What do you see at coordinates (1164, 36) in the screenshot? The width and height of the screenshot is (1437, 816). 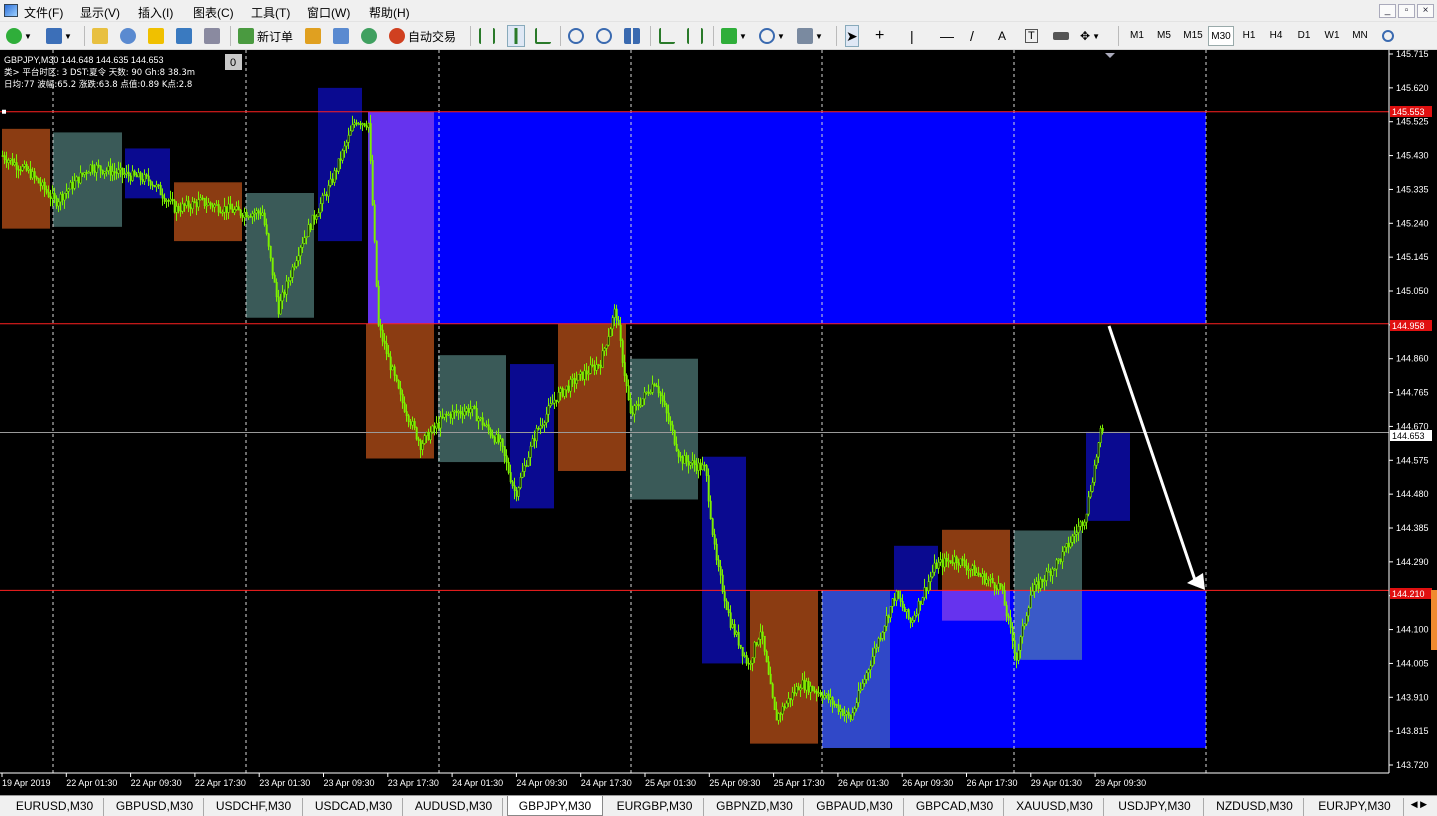 I see `timeframe-m5: M5` at bounding box center [1164, 36].